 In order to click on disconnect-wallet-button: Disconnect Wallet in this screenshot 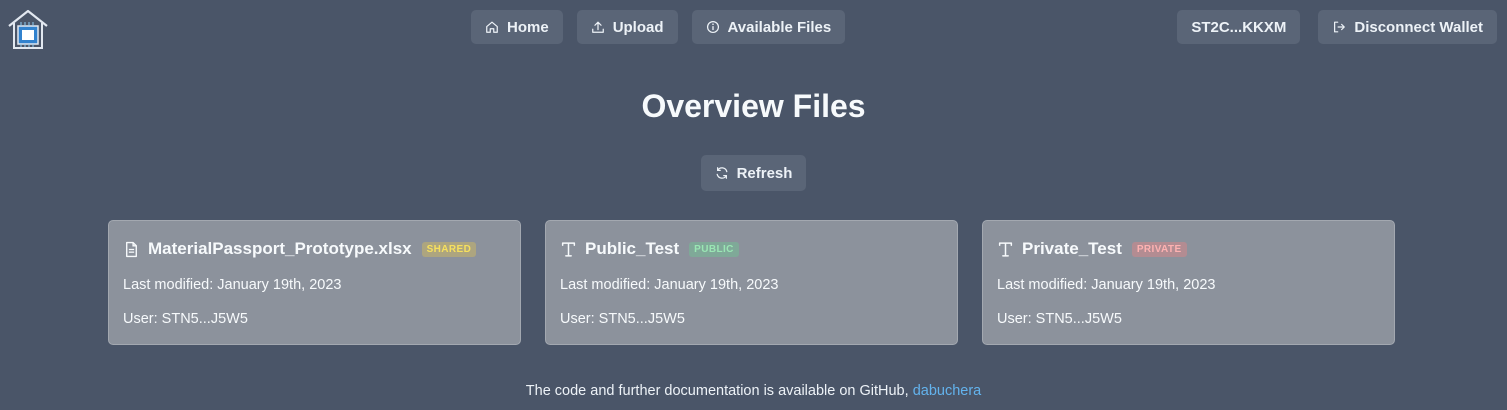, I will do `click(1407, 27)`.